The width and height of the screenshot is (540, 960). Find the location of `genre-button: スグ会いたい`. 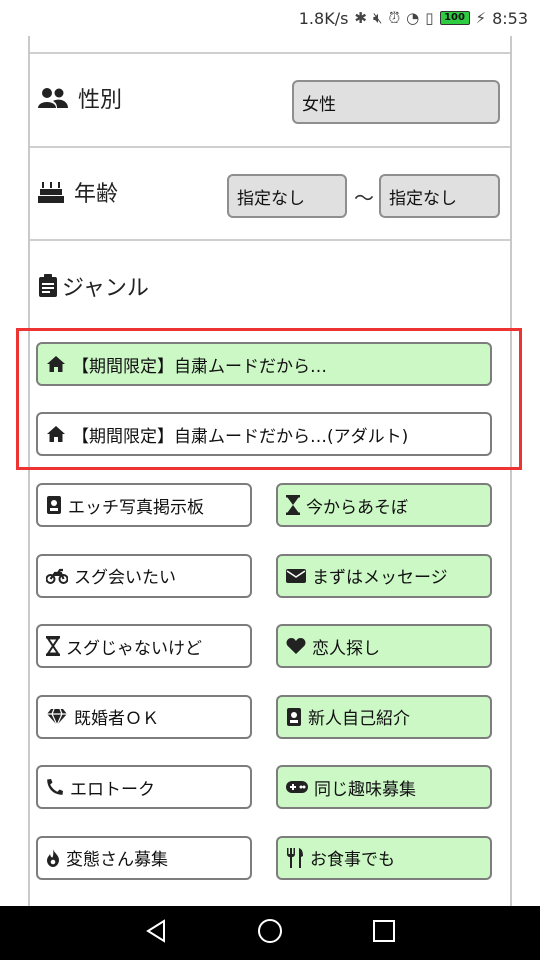

genre-button: スグ会いたい is located at coordinates (144, 575).